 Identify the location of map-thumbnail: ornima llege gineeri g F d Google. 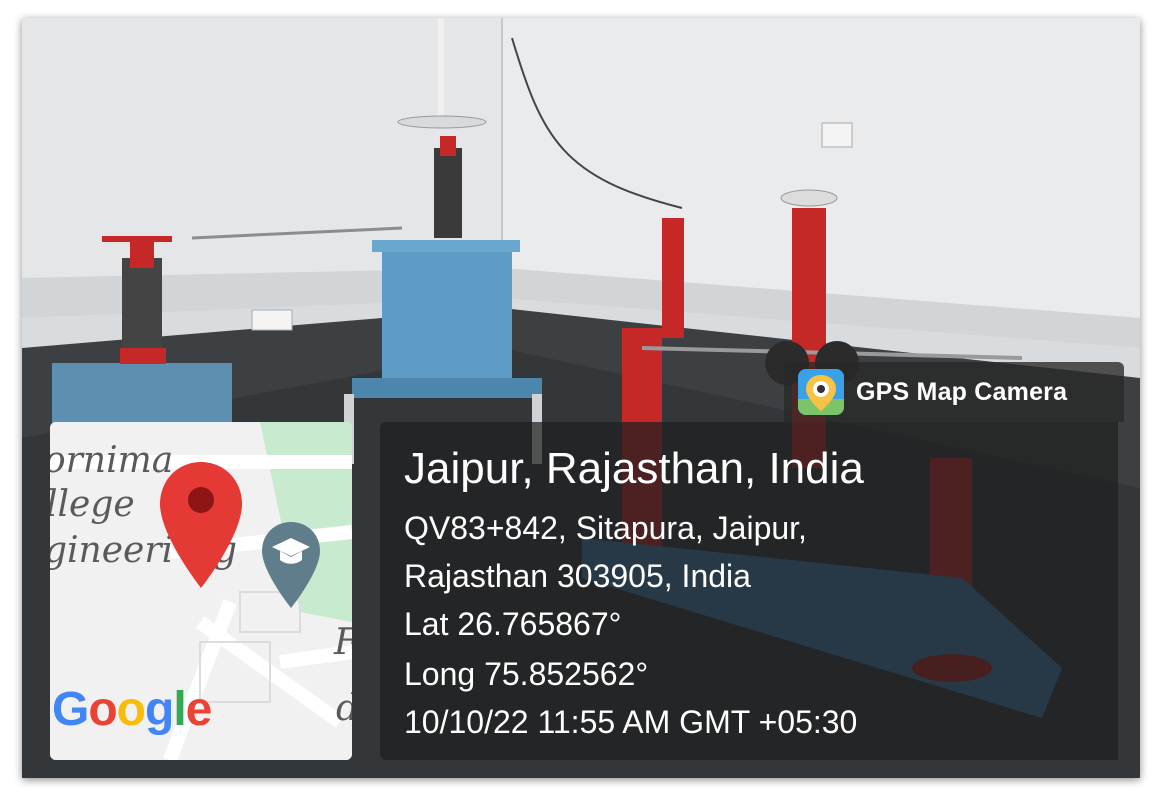
(201, 591).